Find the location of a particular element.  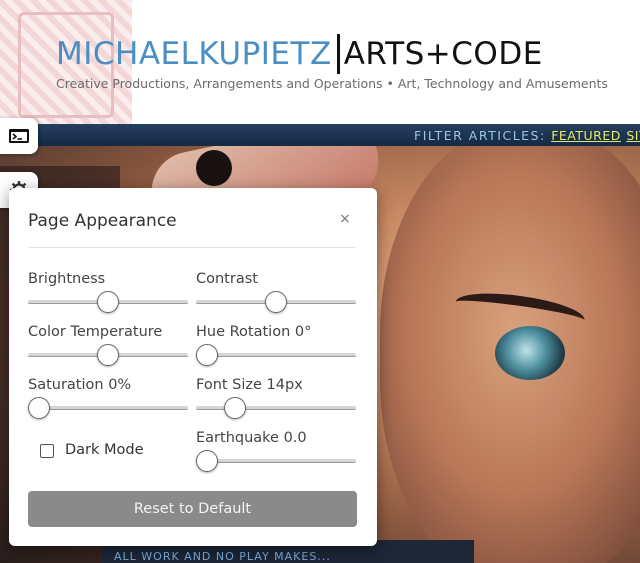

color-temperature-label: Color Temperature is located at coordinates (95, 332).